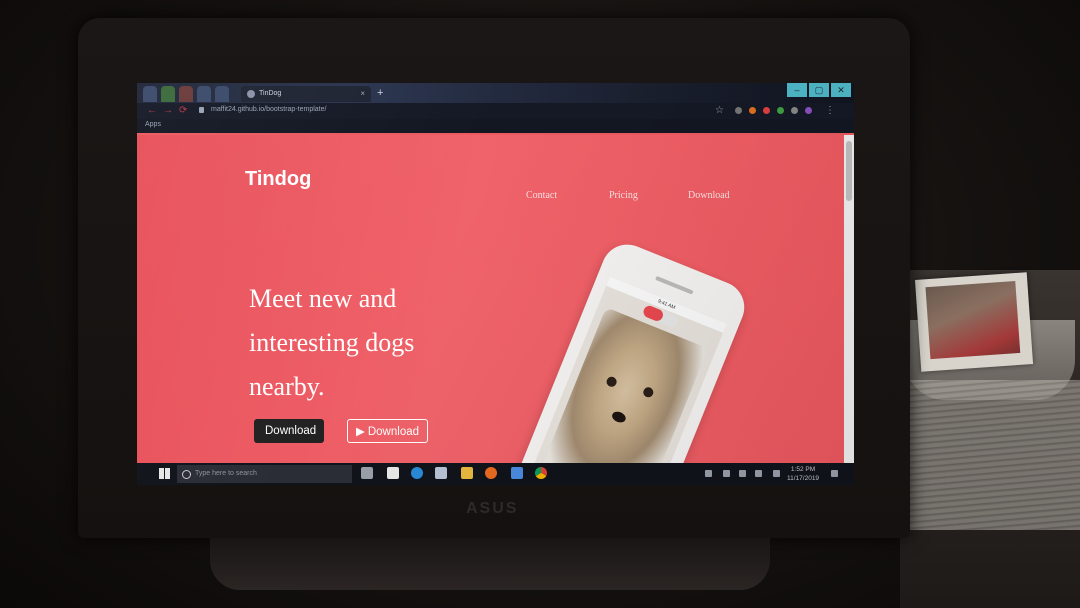 The width and height of the screenshot is (1080, 608). Describe the element at coordinates (186, 474) in the screenshot. I see `search-icon` at that location.